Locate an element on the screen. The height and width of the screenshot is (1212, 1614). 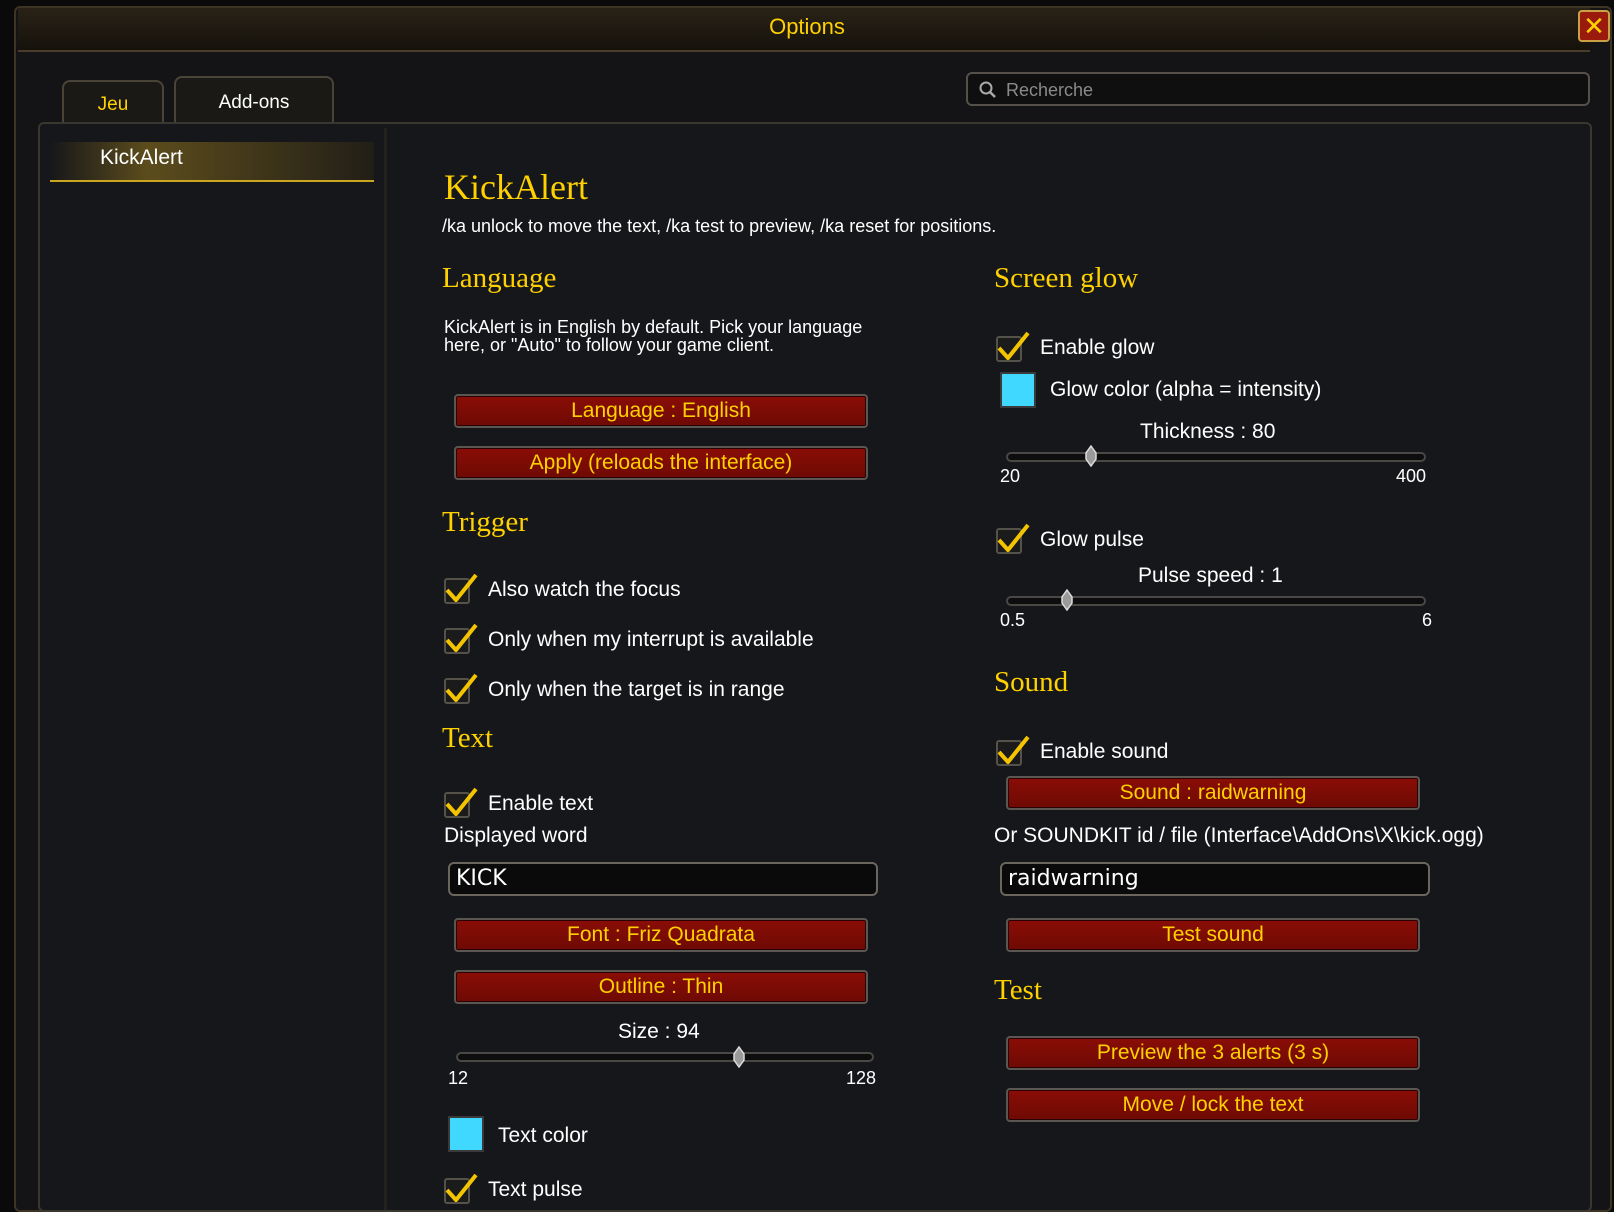
language-heading: Language is located at coordinates (499, 278).